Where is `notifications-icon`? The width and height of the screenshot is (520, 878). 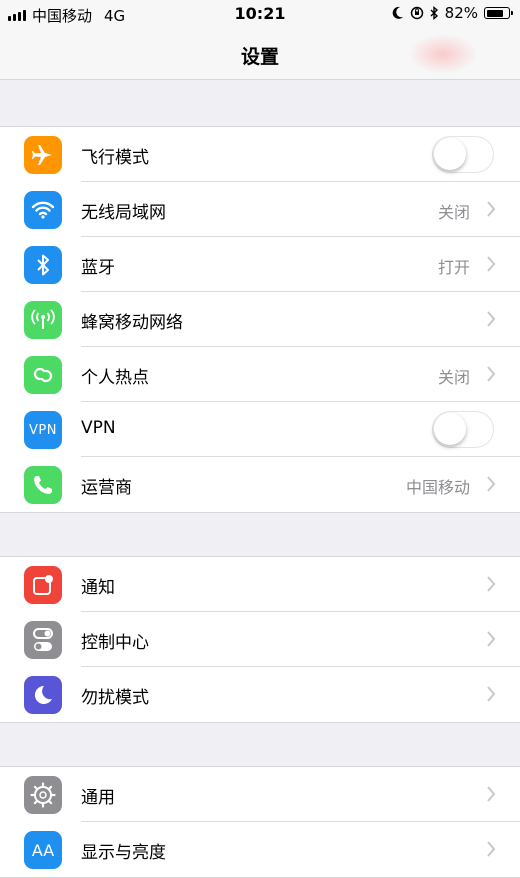
notifications-icon is located at coordinates (43, 585).